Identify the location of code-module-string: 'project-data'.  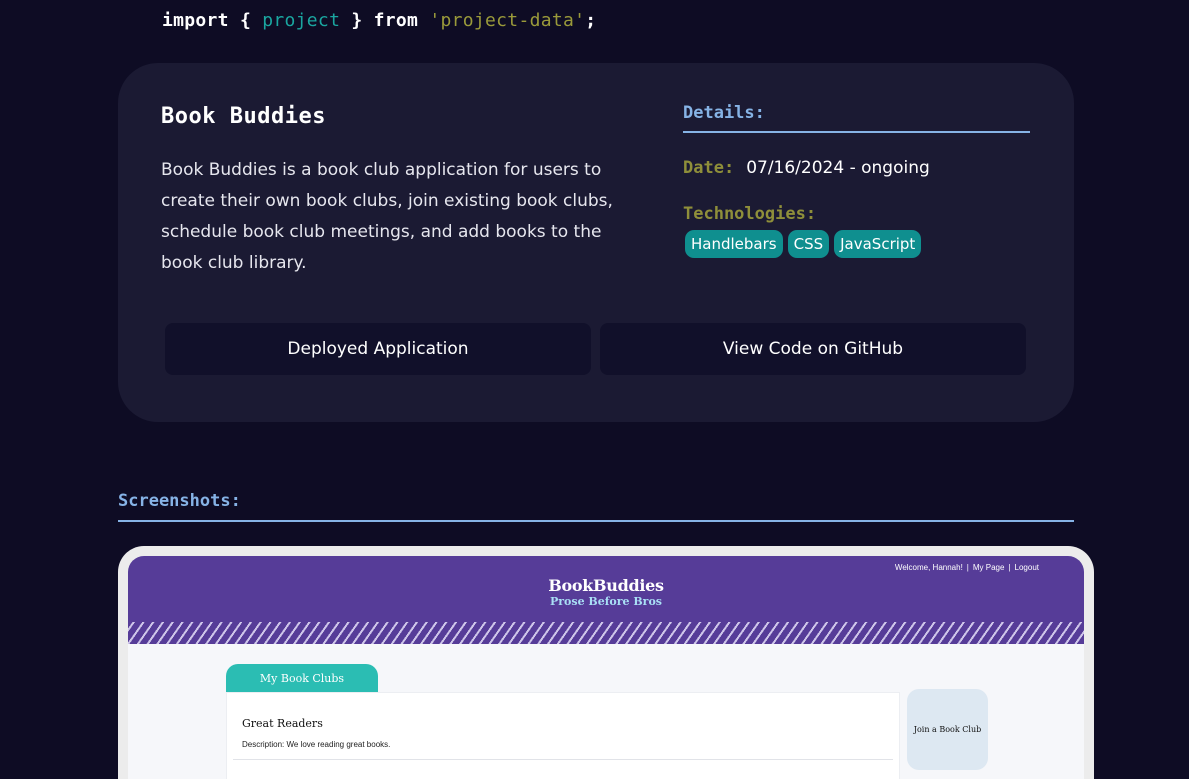
(507, 20).